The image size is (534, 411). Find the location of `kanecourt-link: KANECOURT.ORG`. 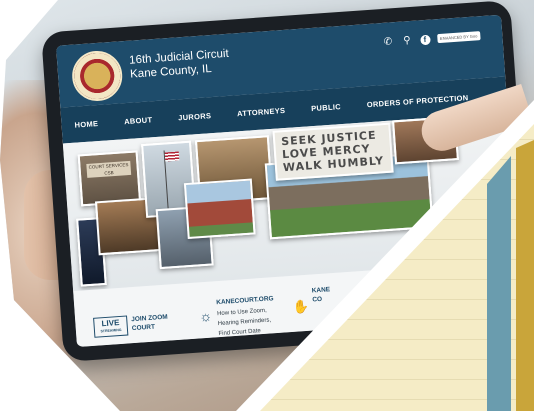

kanecourt-link: KANECOURT.ORG is located at coordinates (245, 300).